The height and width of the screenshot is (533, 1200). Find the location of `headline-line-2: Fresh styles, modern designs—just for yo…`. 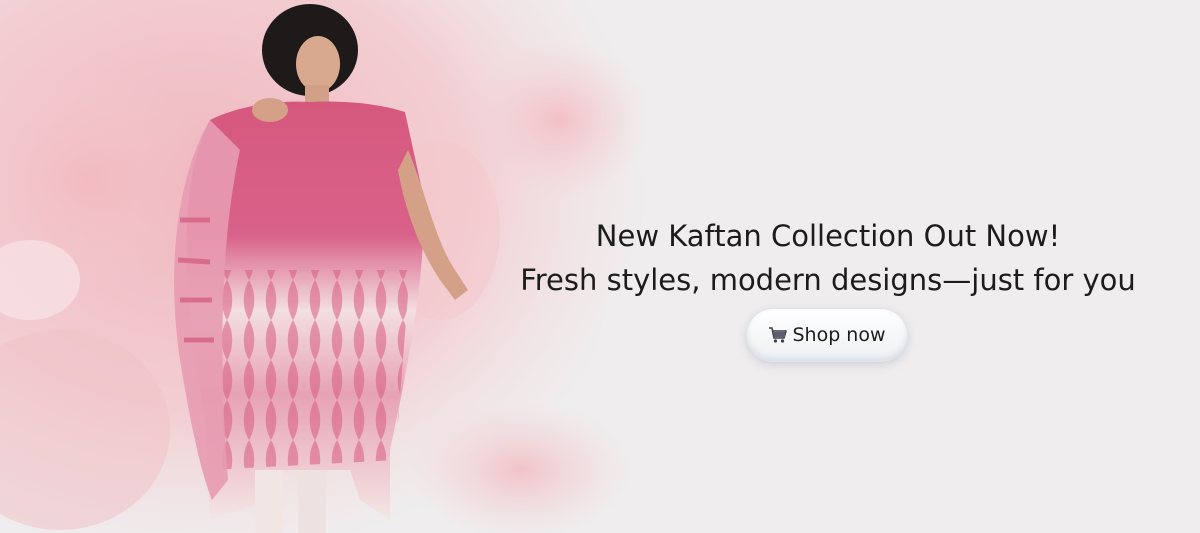

headline-line-2: Fresh styles, modern designs—just for yo… is located at coordinates (828, 280).